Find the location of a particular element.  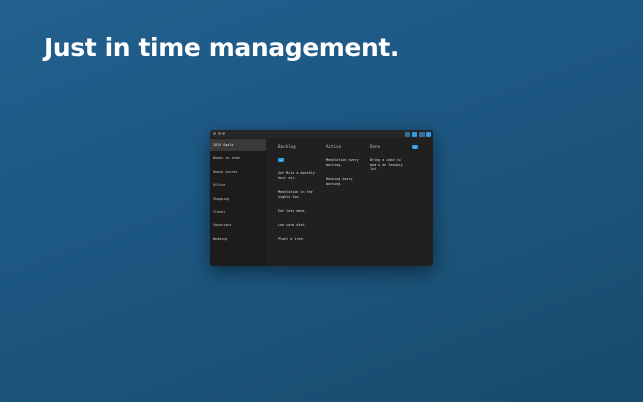

headline: Just in time management. is located at coordinates (222, 47).